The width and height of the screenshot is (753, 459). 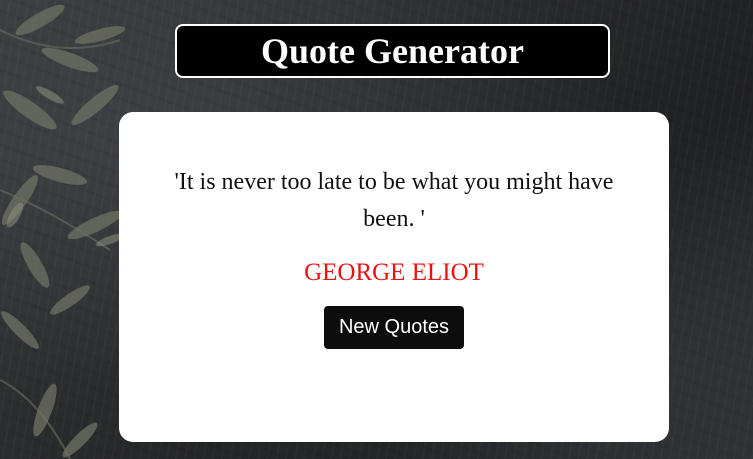 What do you see at coordinates (394, 272) in the screenshot?
I see `quote-author: GEORGE ELIOT` at bounding box center [394, 272].